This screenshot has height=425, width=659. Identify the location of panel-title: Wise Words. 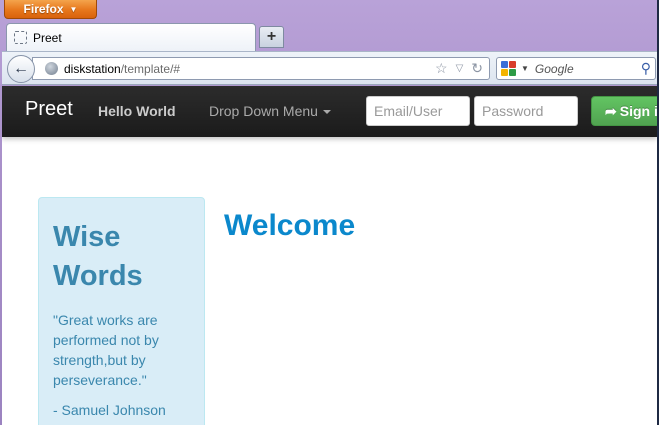
(121, 257).